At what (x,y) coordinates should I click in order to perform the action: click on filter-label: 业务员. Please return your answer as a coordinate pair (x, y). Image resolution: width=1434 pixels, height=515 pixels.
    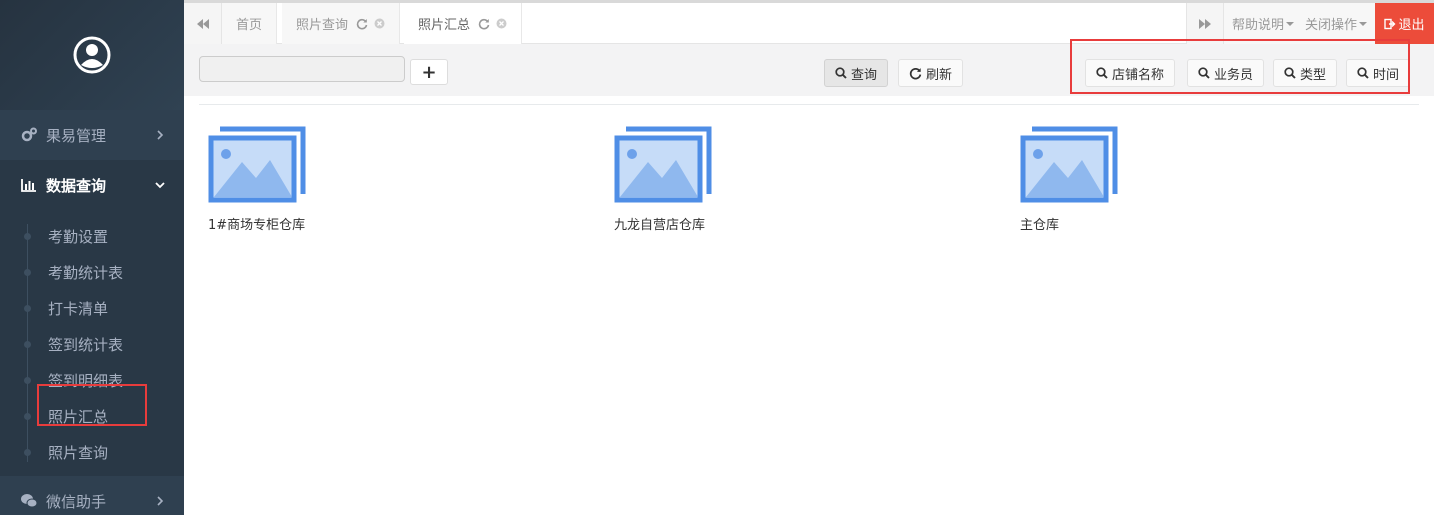
    Looking at the image, I should click on (1234, 75).